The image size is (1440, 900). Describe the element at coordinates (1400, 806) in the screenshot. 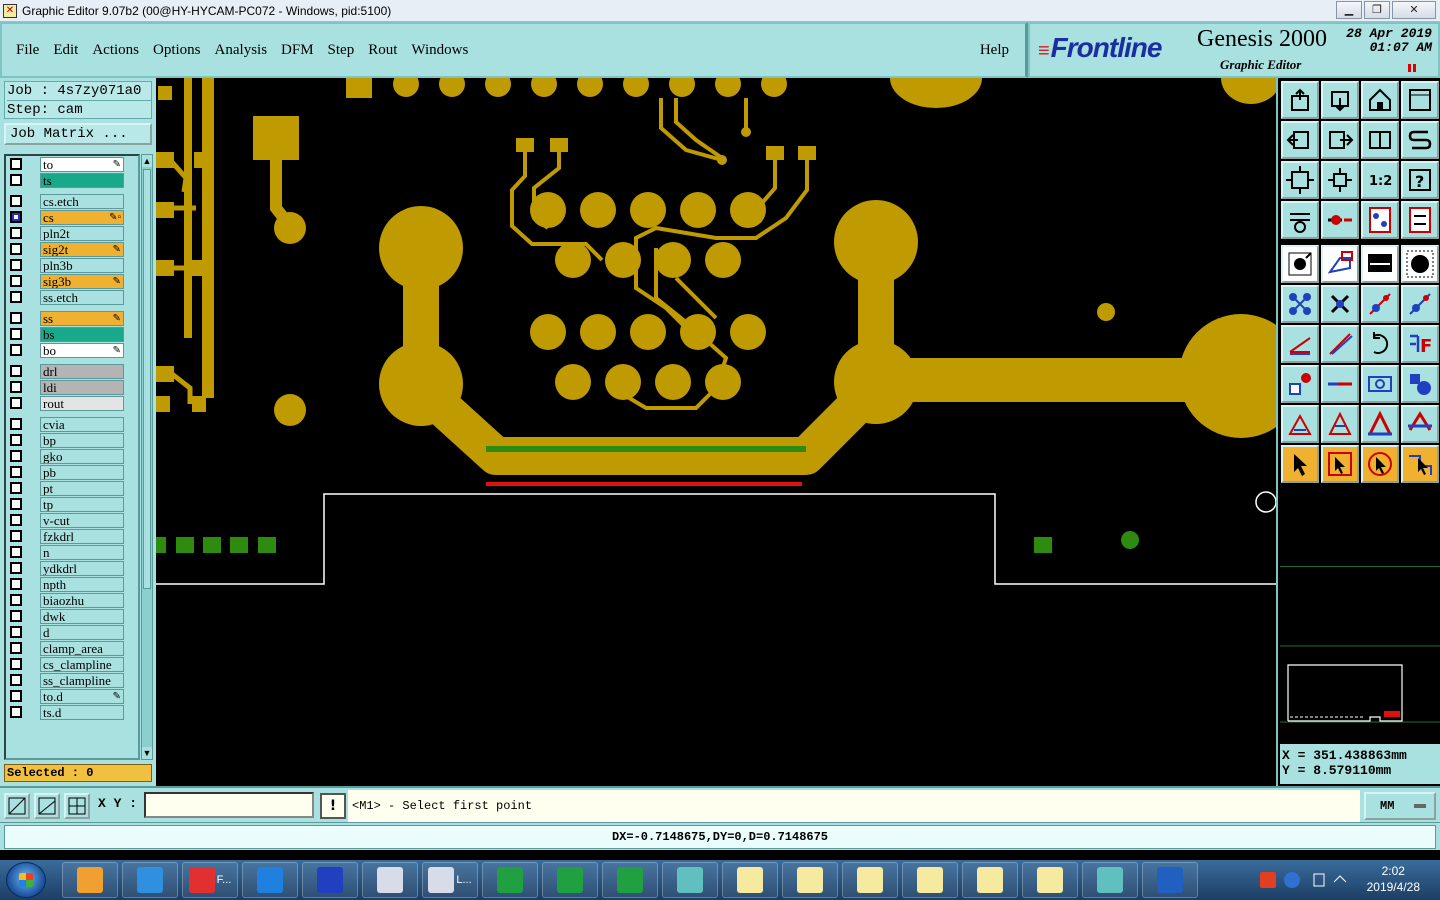

I see `units-selector: MM` at that location.